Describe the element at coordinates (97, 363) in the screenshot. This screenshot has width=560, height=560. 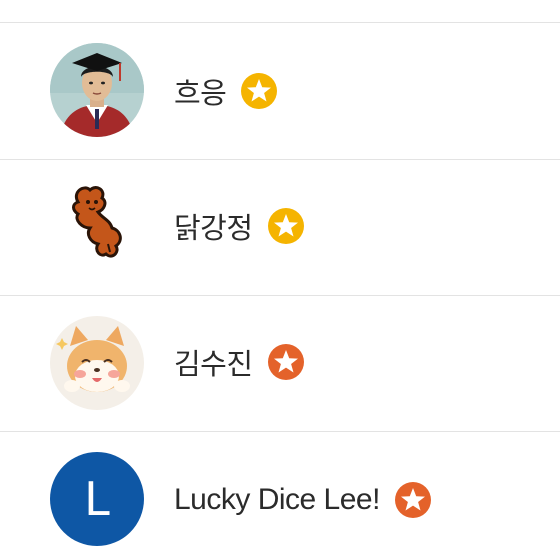
I see `shiba-dog-avatar` at that location.